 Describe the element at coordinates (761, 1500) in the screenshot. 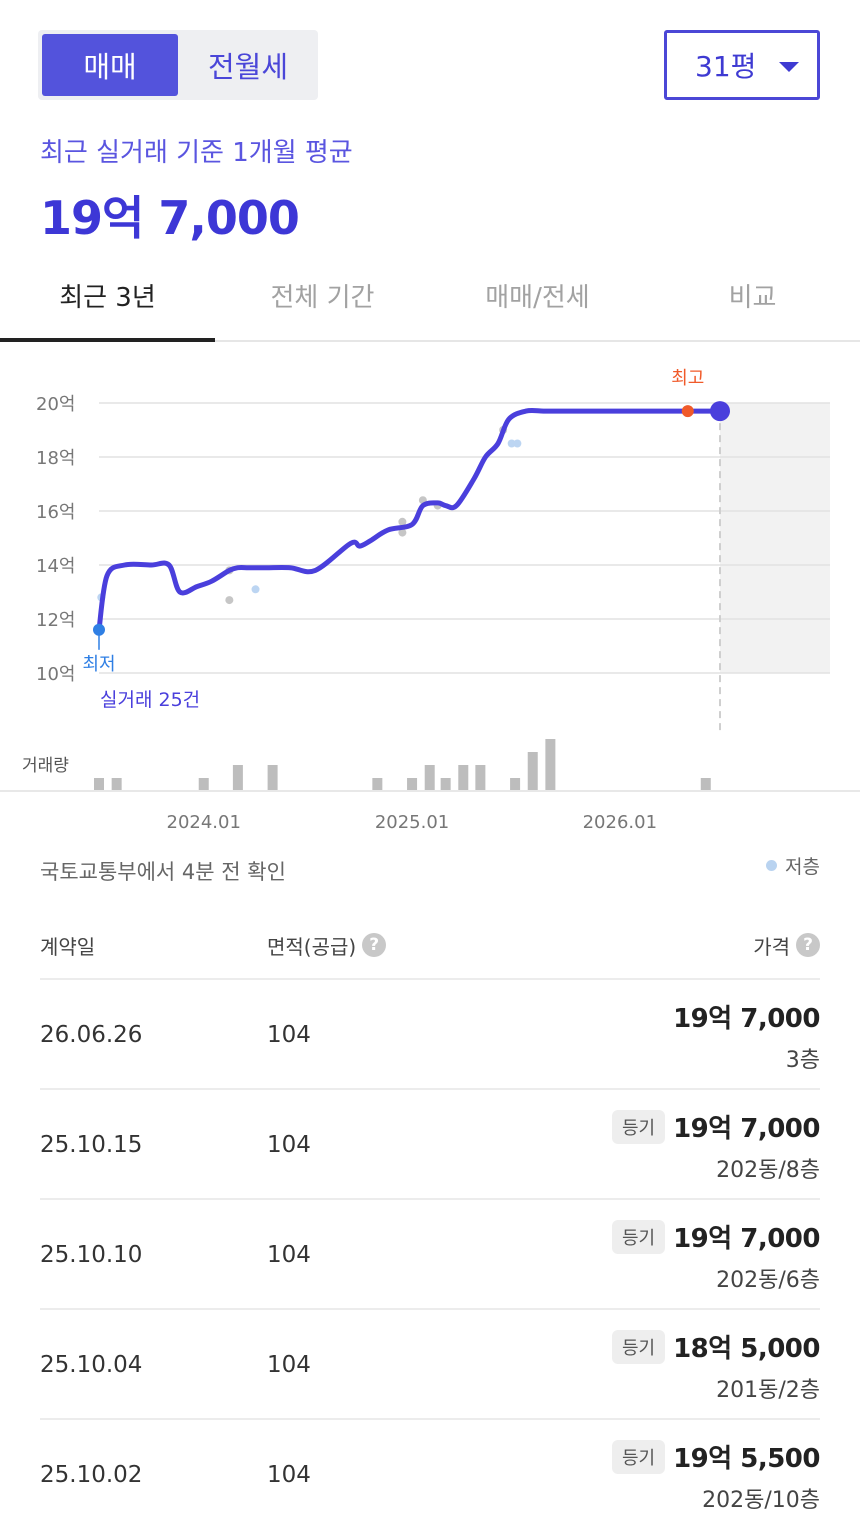

I see `row-floor: 202동/10층` at that location.